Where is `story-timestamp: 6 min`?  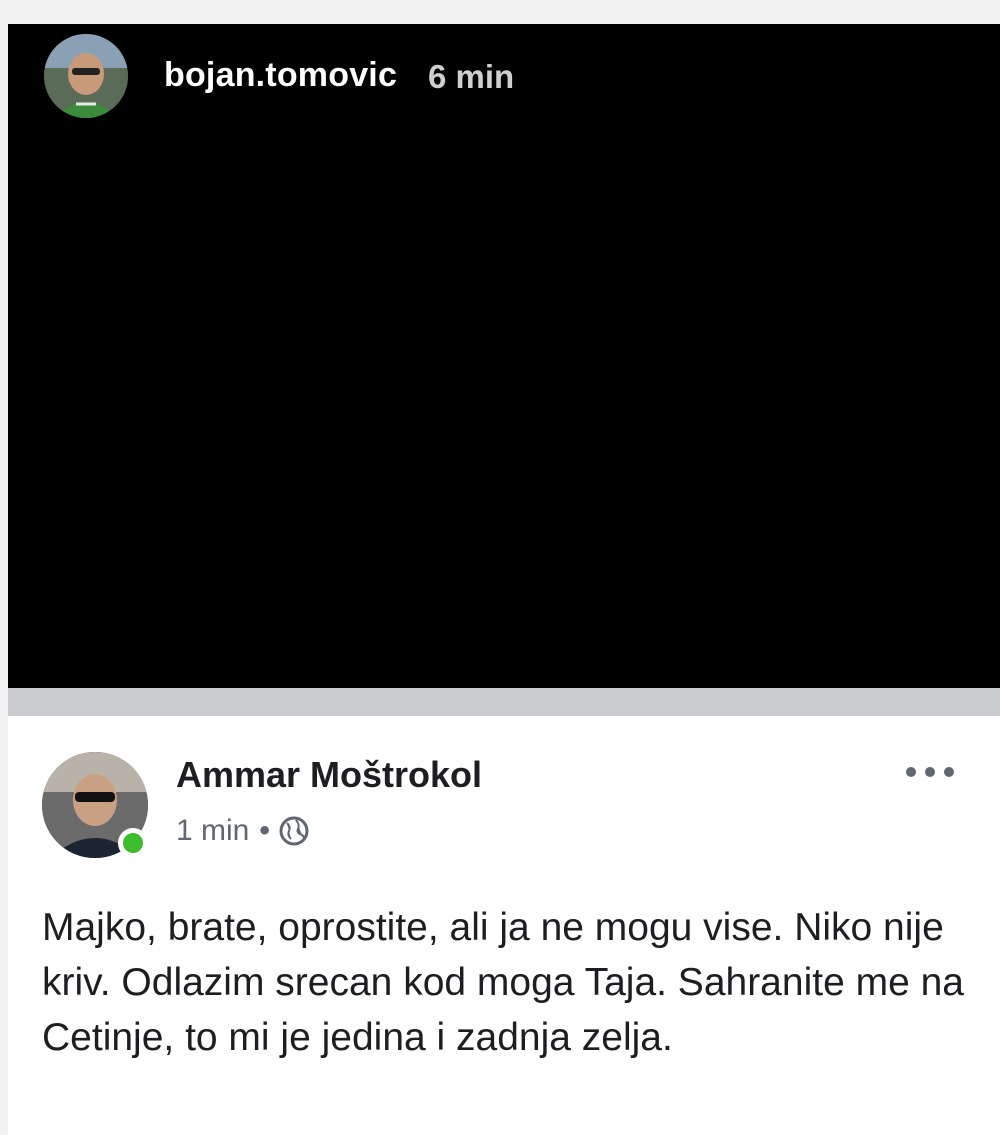 story-timestamp: 6 min is located at coordinates (471, 76).